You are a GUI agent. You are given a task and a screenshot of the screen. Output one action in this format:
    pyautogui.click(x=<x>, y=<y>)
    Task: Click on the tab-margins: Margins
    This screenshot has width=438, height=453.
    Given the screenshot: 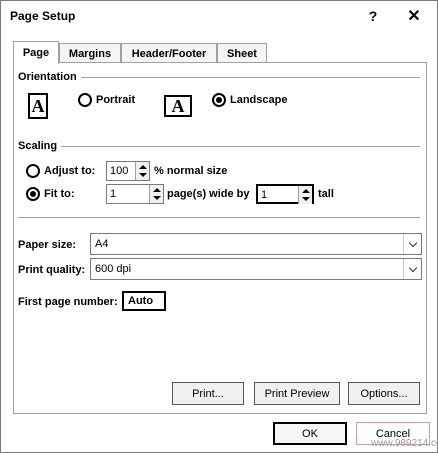 What is the action you would take?
    pyautogui.click(x=90, y=53)
    